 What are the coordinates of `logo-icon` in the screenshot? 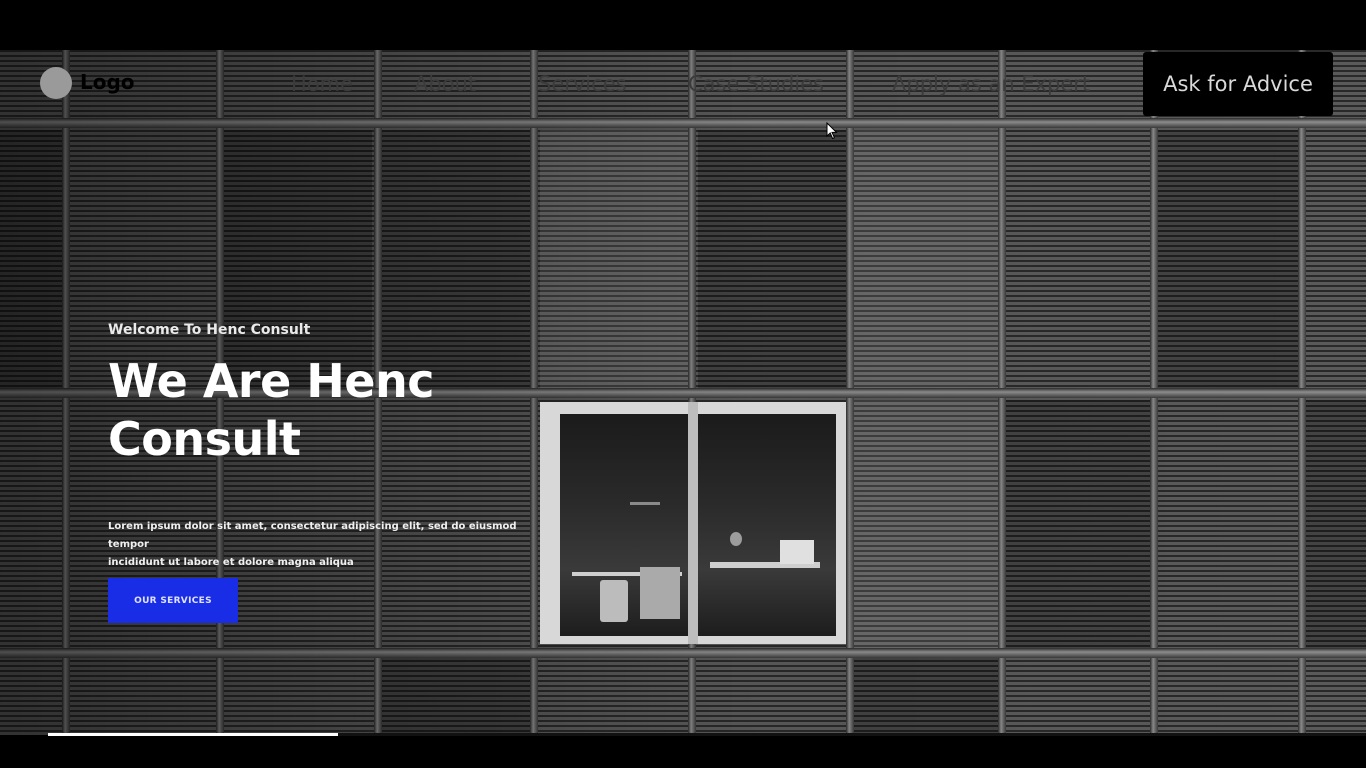 It's located at (56, 83).